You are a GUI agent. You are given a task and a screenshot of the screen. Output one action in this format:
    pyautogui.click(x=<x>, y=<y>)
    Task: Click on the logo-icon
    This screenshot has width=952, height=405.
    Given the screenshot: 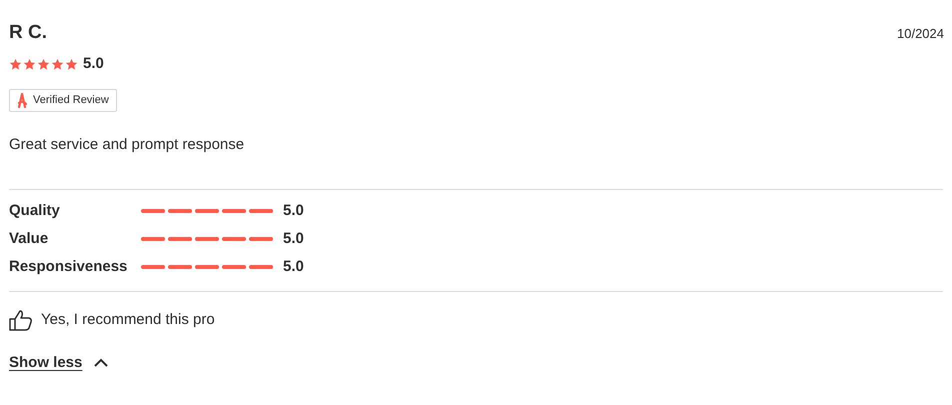 What is the action you would take?
    pyautogui.click(x=22, y=100)
    